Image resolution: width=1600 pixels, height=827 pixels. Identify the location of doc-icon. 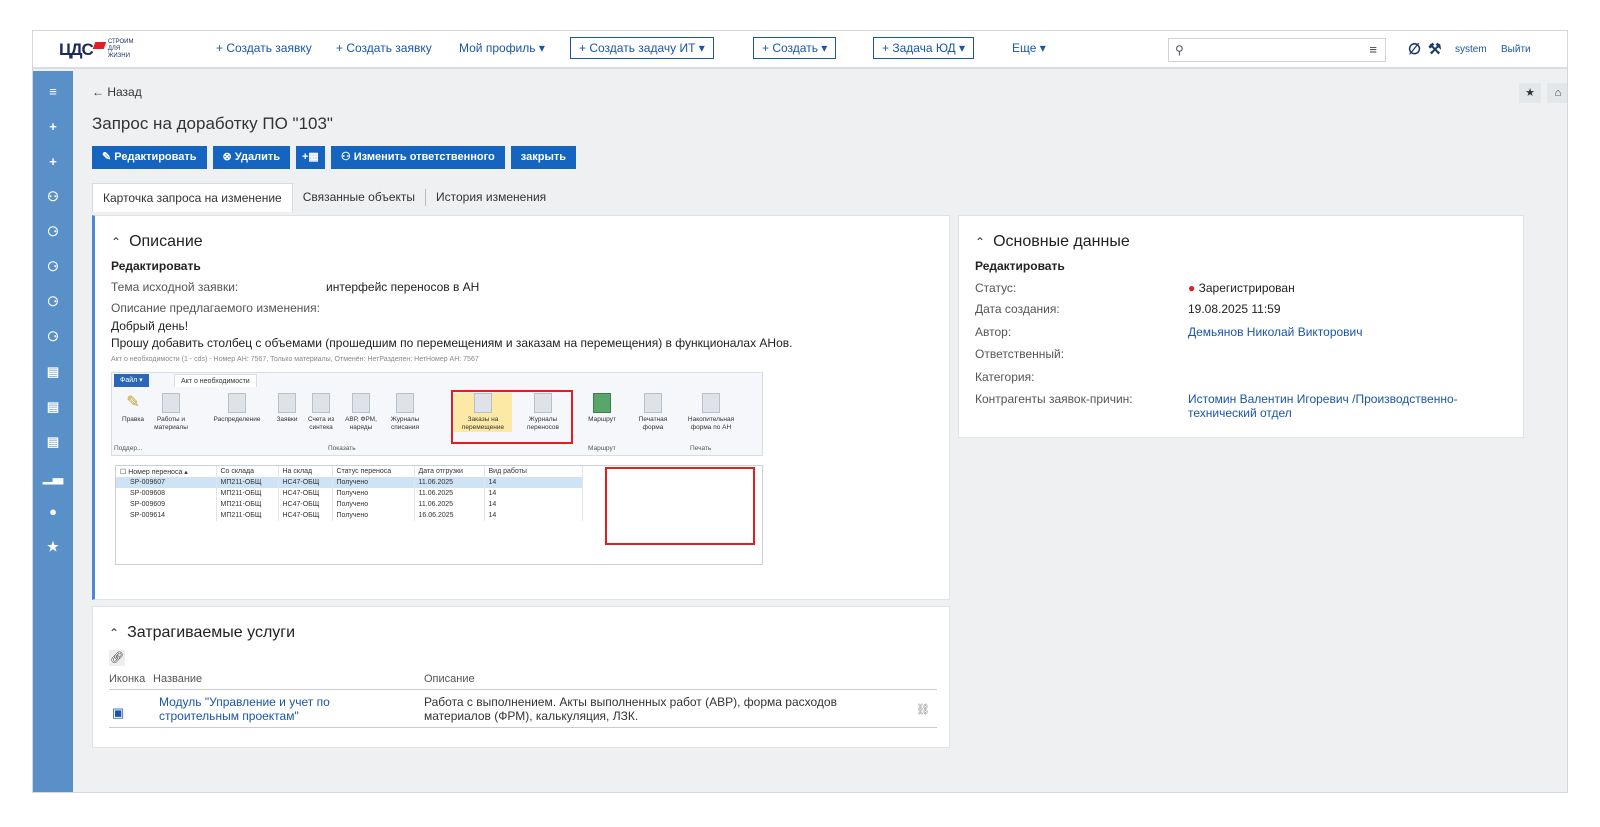
(711, 403).